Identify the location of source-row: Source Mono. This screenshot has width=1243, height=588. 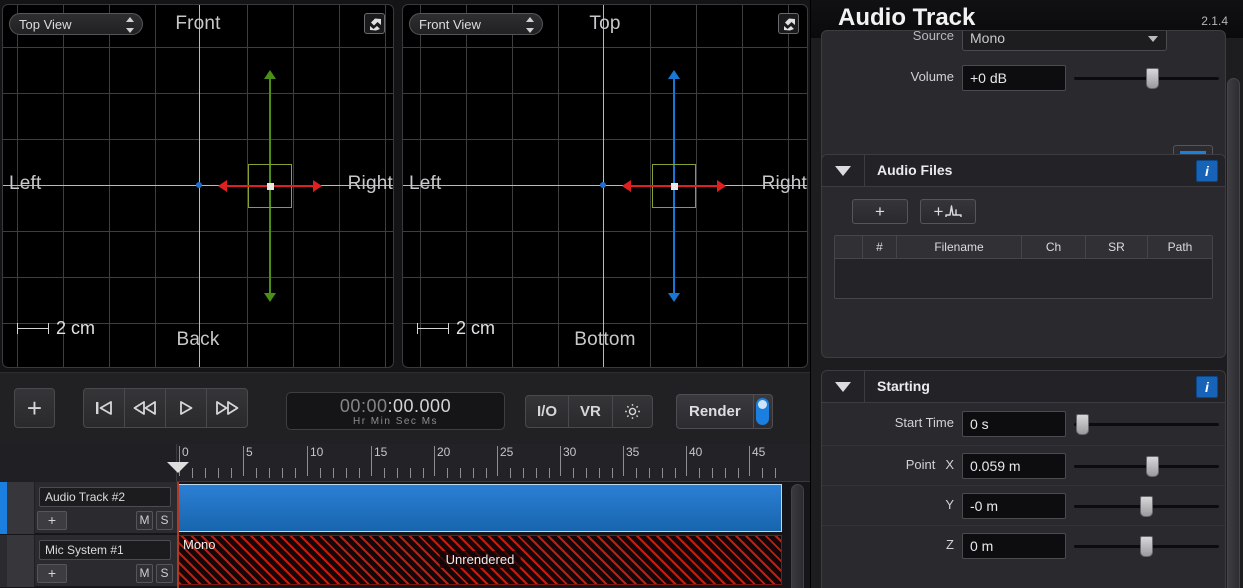
(1023, 43).